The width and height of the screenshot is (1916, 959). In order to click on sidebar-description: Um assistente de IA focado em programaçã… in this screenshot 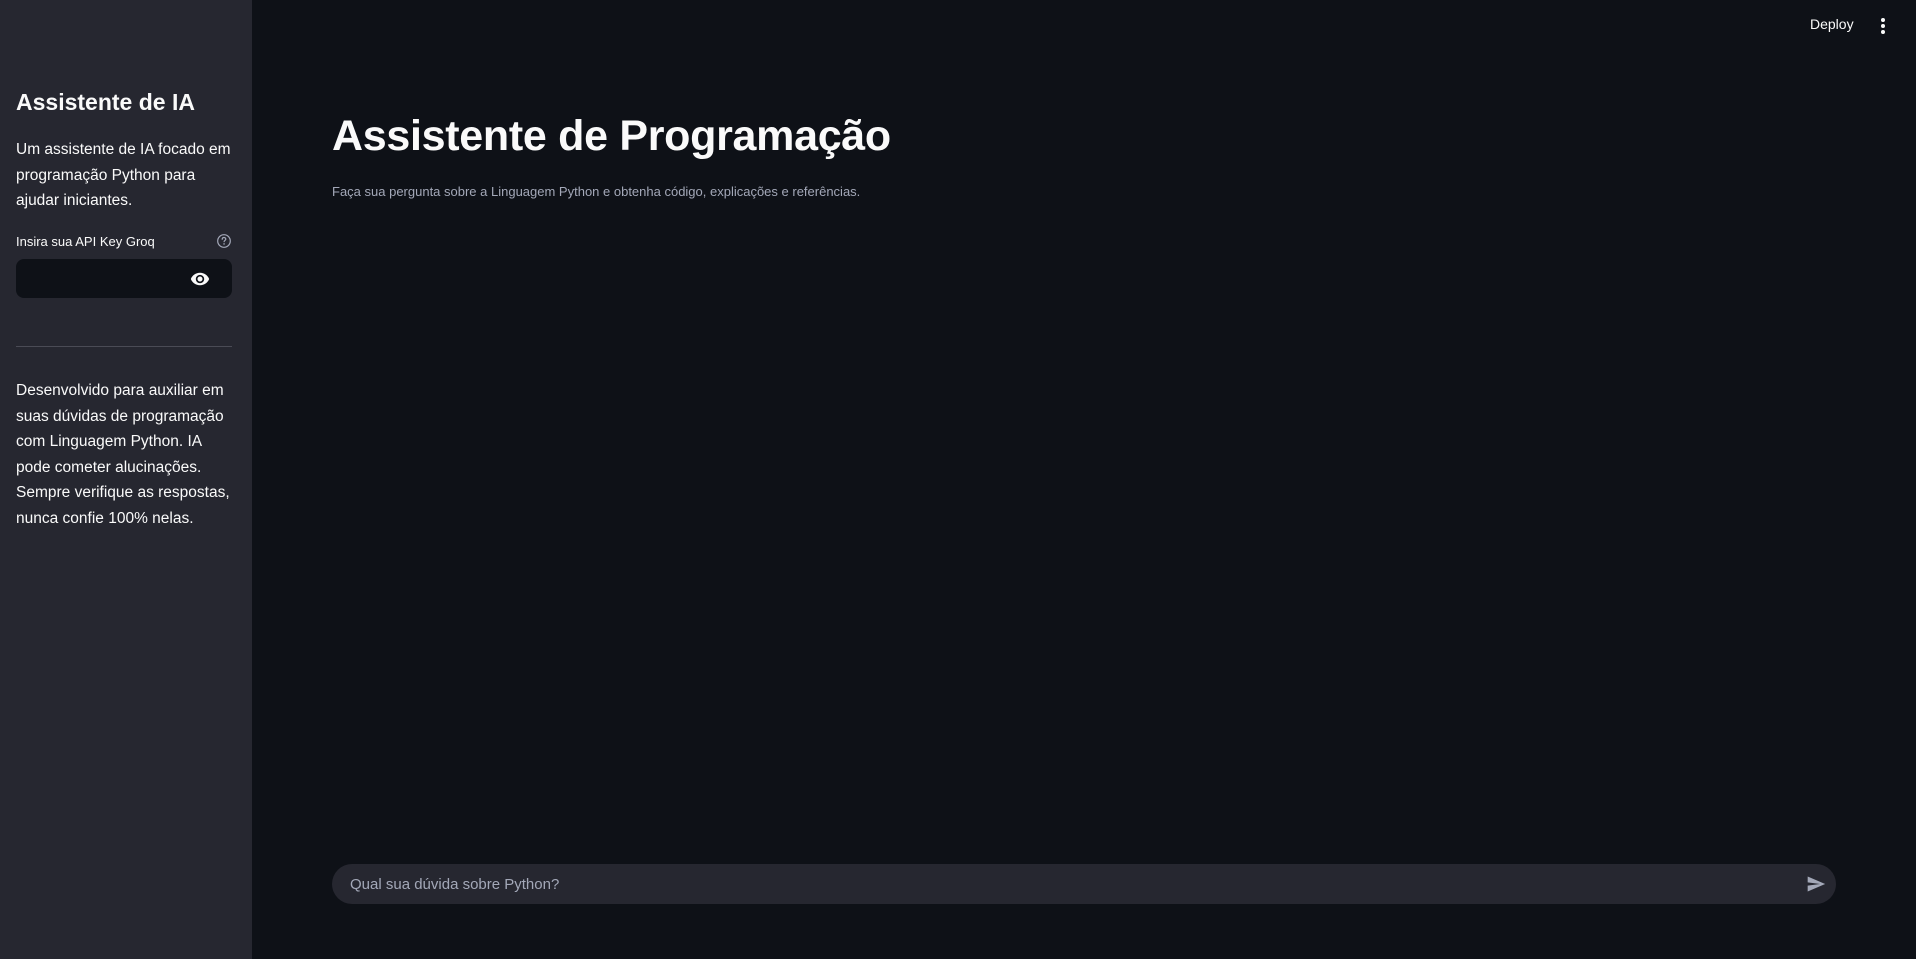, I will do `click(123, 175)`.